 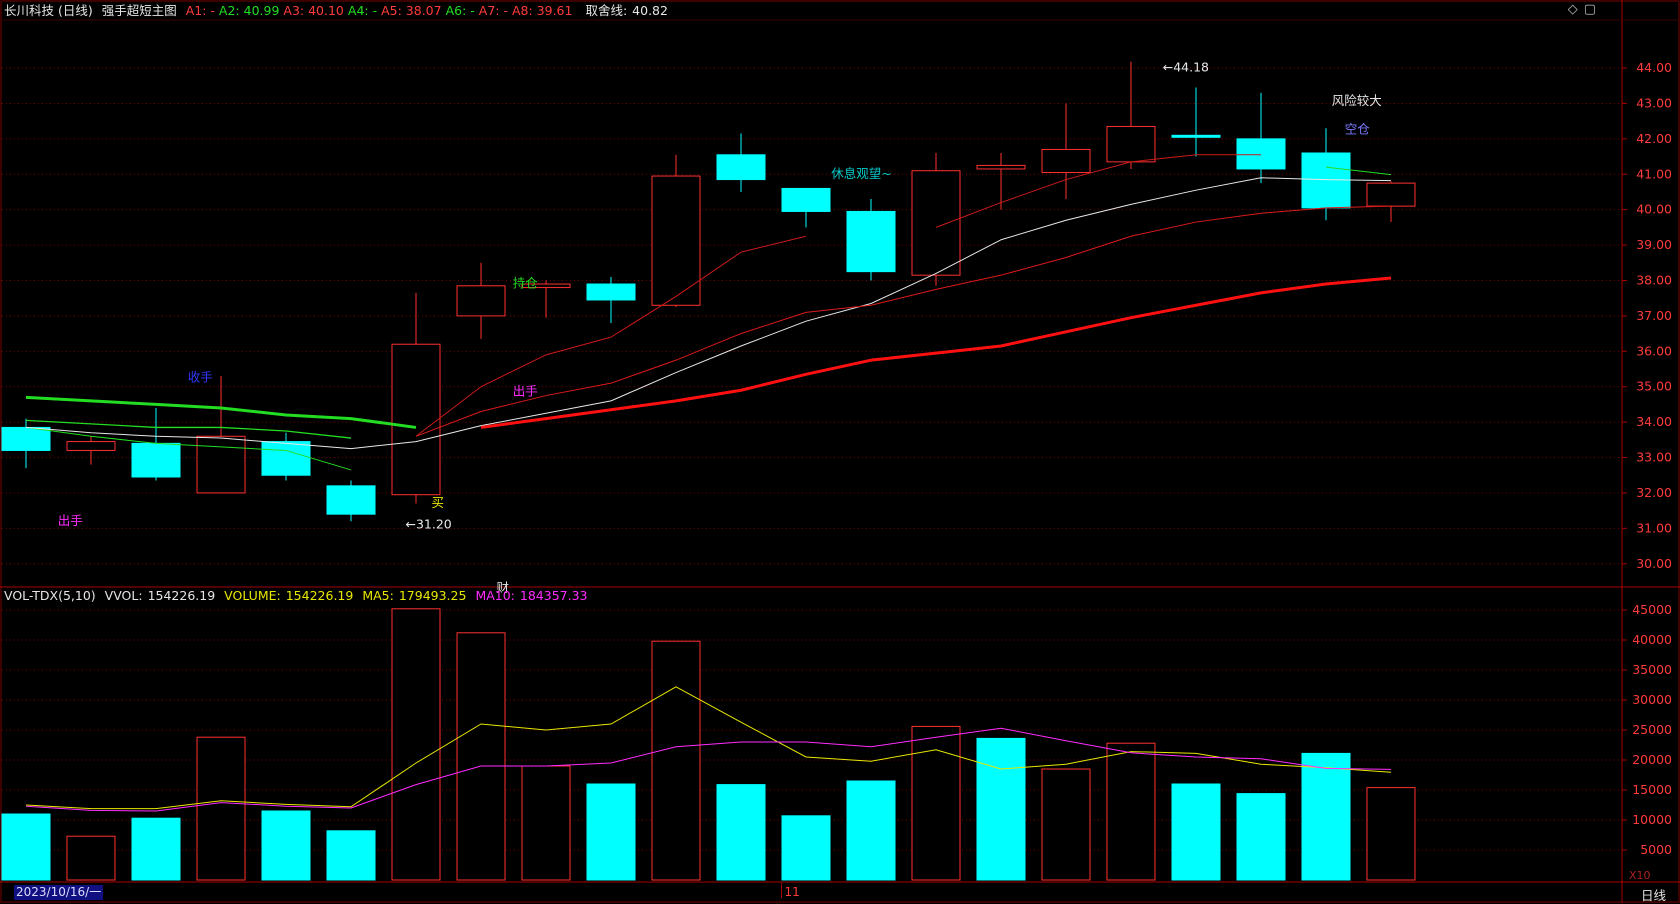 I want to click on price-tick-label: 38.00, so click(x=1654, y=279).